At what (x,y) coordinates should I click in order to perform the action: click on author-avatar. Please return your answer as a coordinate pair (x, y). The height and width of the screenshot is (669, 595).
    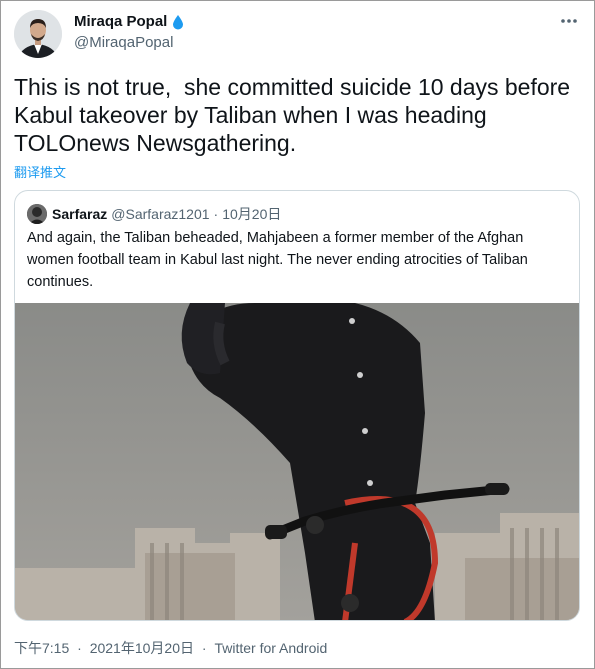
    Looking at the image, I should click on (38, 34).